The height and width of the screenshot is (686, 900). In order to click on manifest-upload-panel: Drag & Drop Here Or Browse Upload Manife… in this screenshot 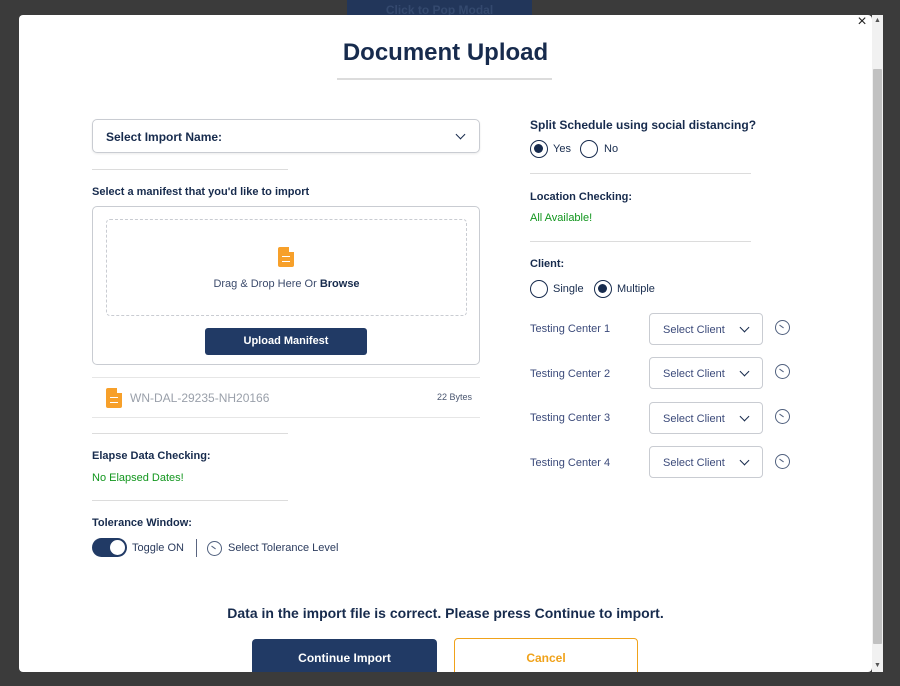, I will do `click(286, 285)`.